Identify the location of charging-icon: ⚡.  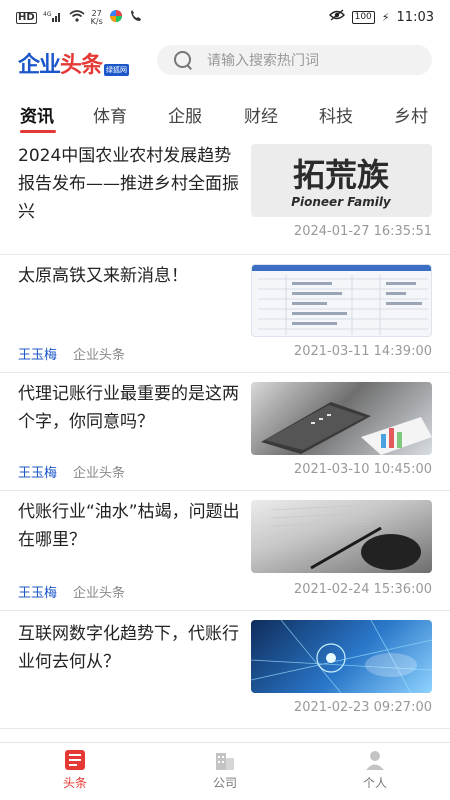
(385, 17).